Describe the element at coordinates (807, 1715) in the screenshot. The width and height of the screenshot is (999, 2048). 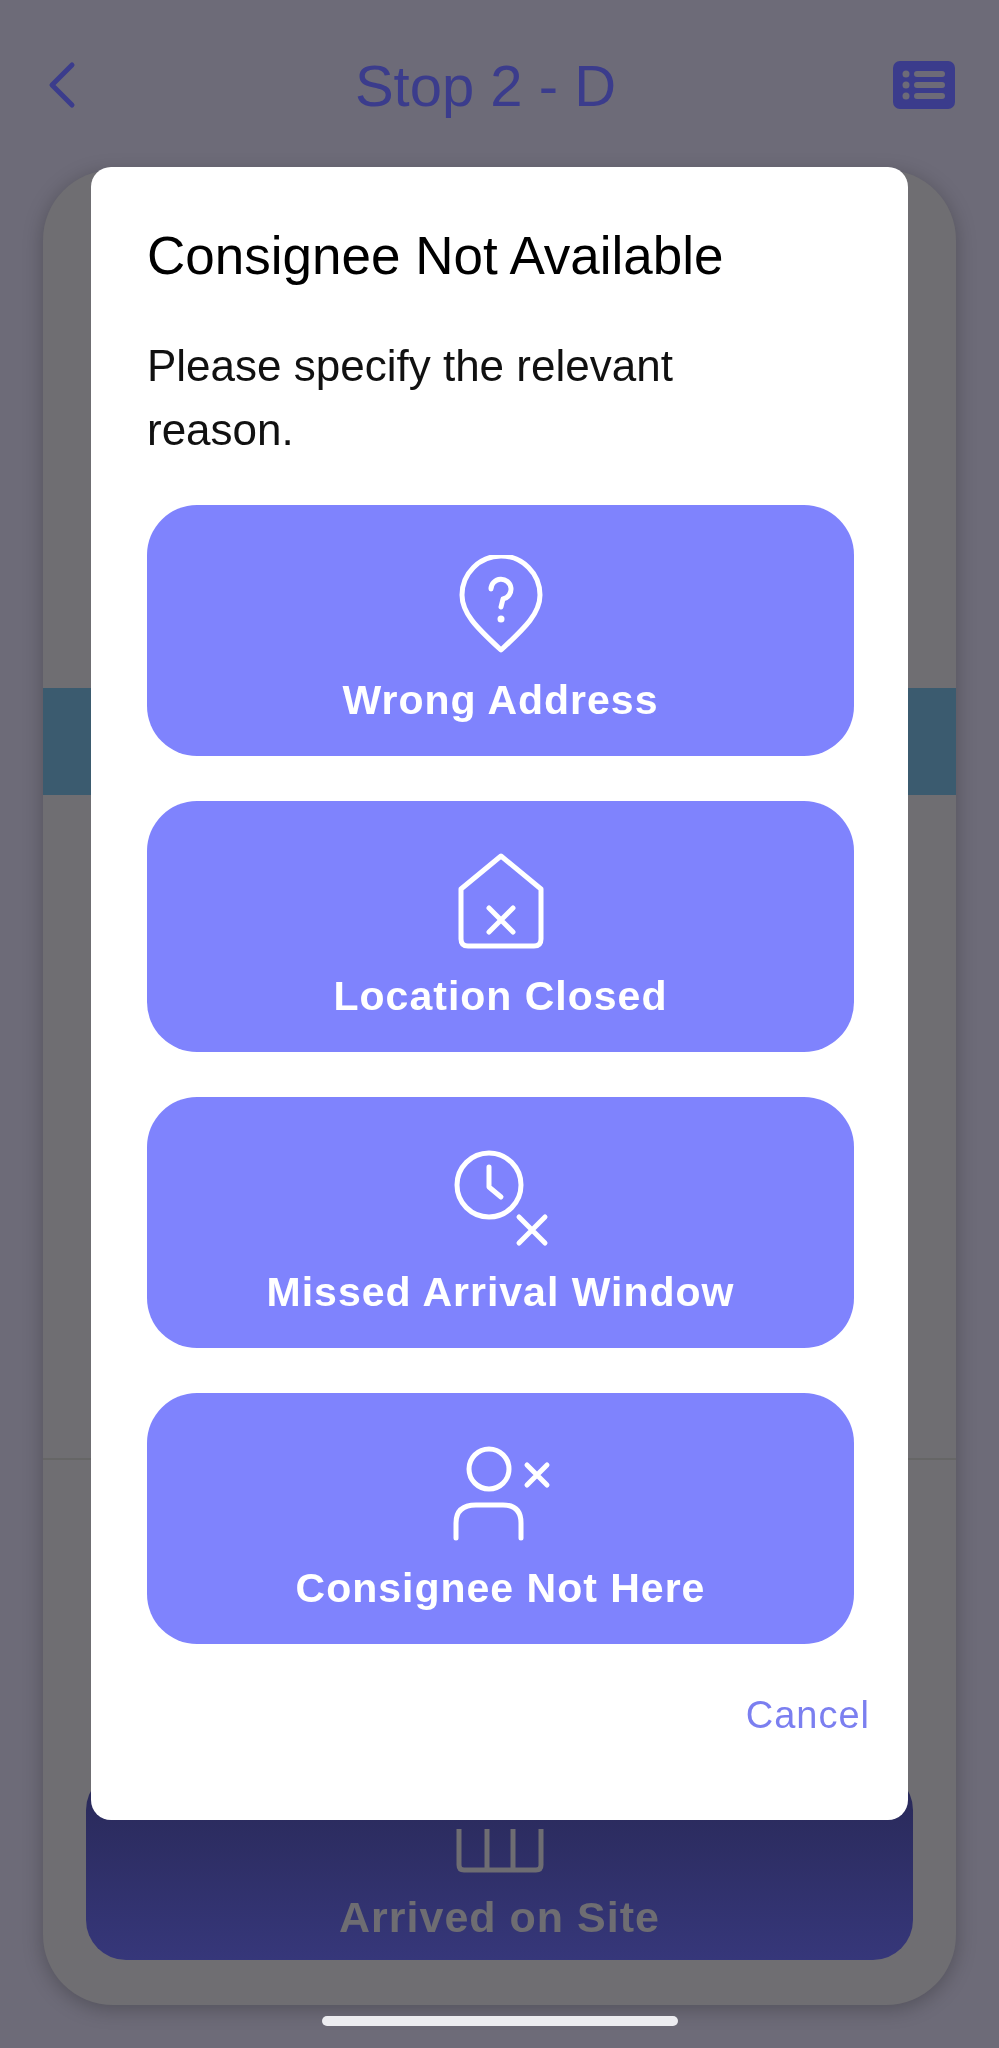
I see `cancel-button: Cancel` at that location.